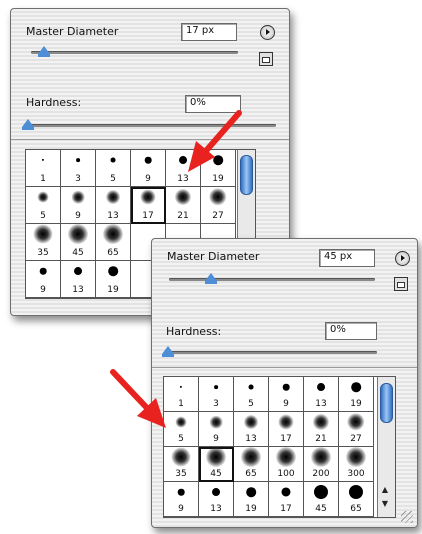 The width and height of the screenshot is (422, 534). I want to click on brush-preset-cell: 45, so click(216, 464).